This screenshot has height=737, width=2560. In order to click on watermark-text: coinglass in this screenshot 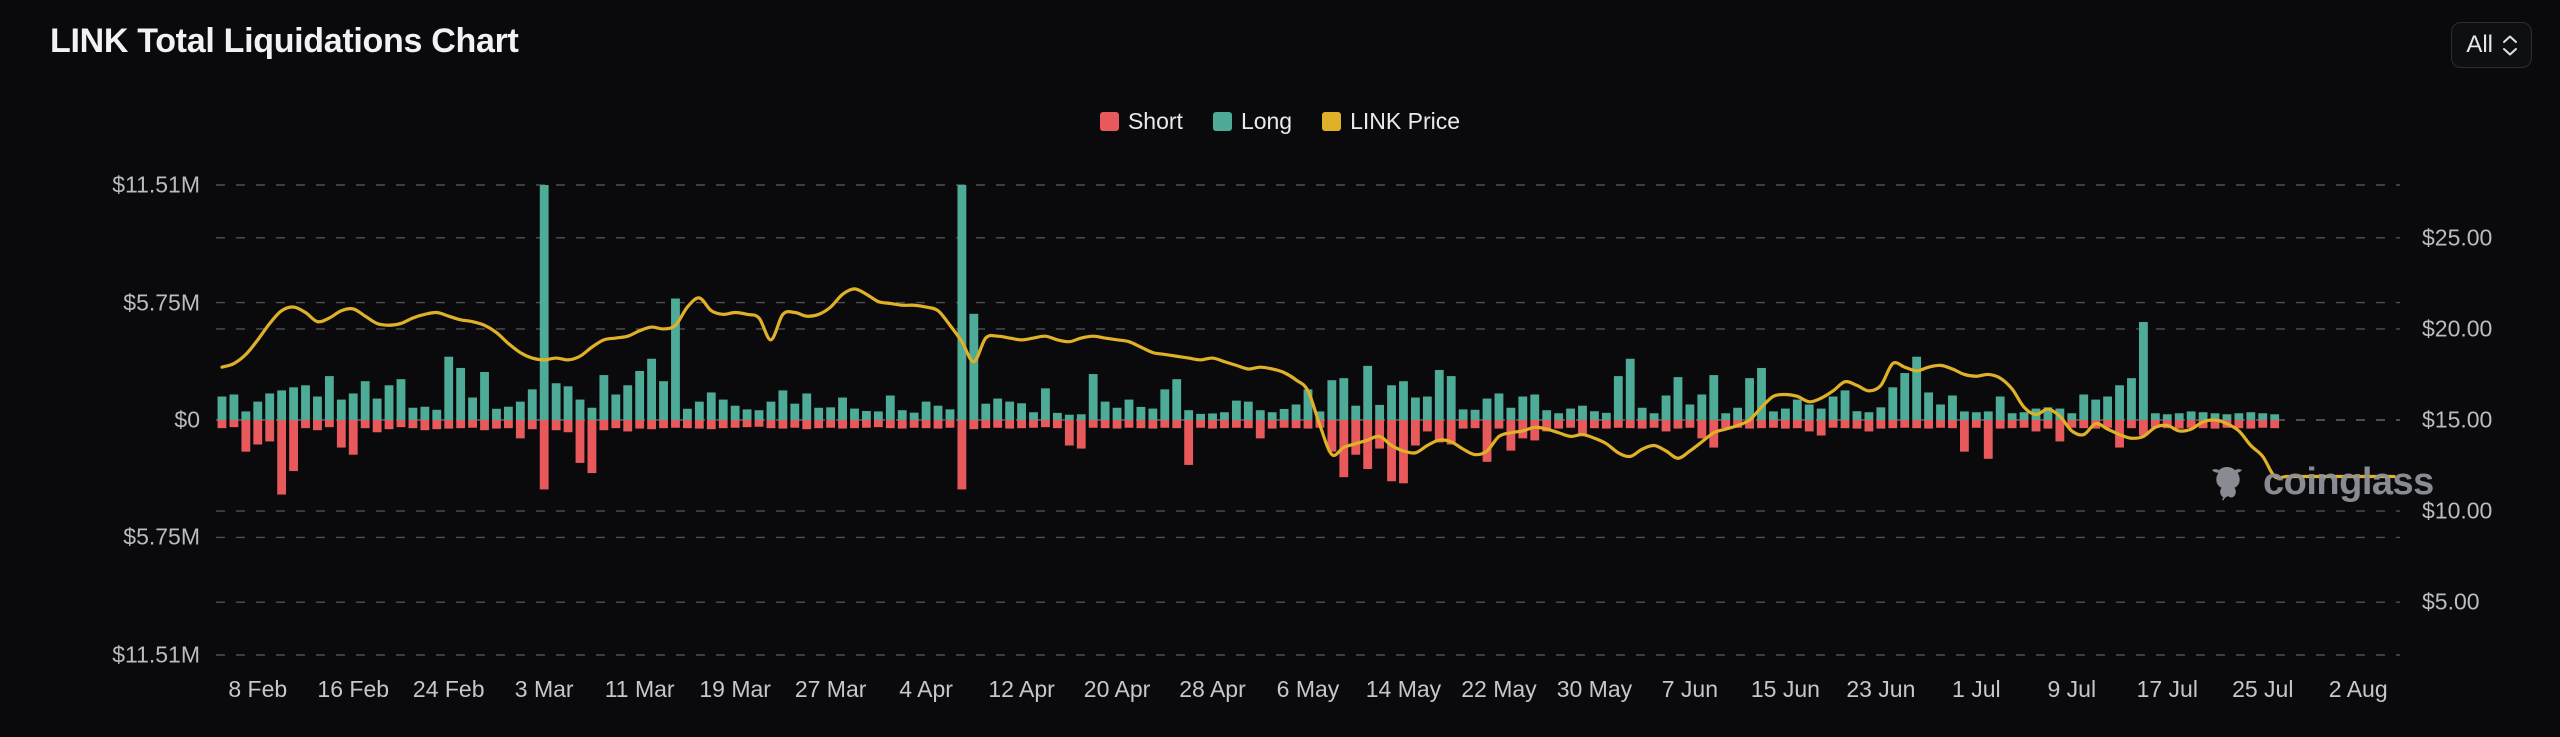, I will do `click(2348, 481)`.